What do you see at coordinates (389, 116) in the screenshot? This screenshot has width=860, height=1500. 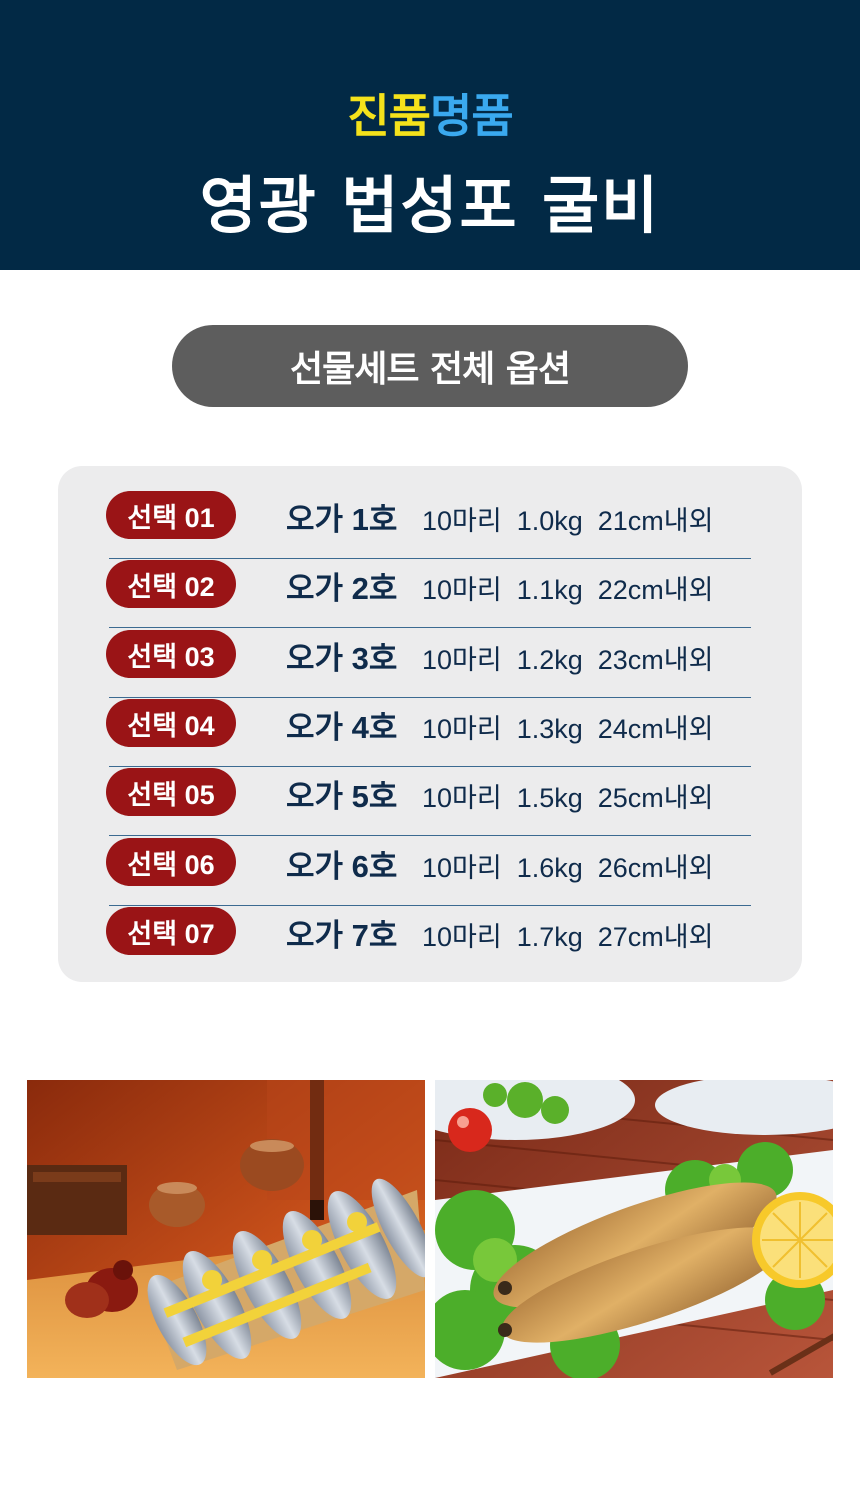 I see `brand-part1: 진품` at bounding box center [389, 116].